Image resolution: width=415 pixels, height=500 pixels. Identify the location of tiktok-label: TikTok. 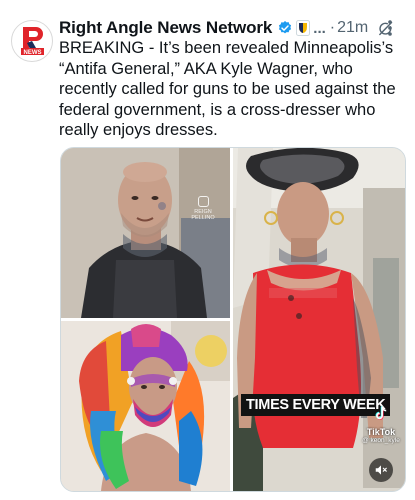
(381, 432).